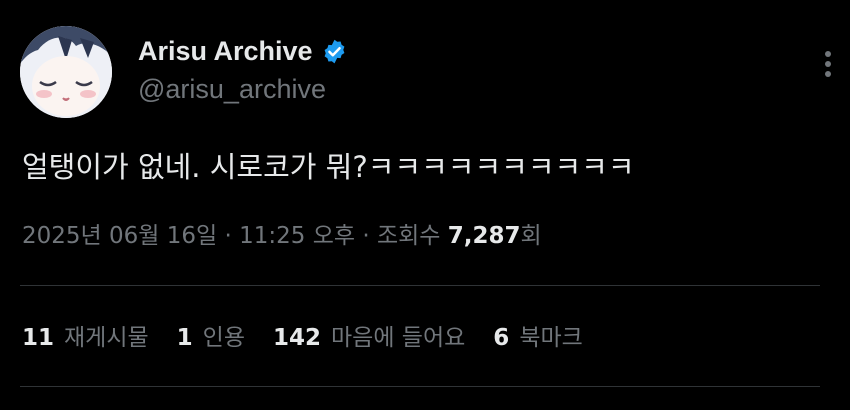 The image size is (850, 410). Describe the element at coordinates (297, 236) in the screenshot. I see `tweet-time: 11:25 오후` at that location.